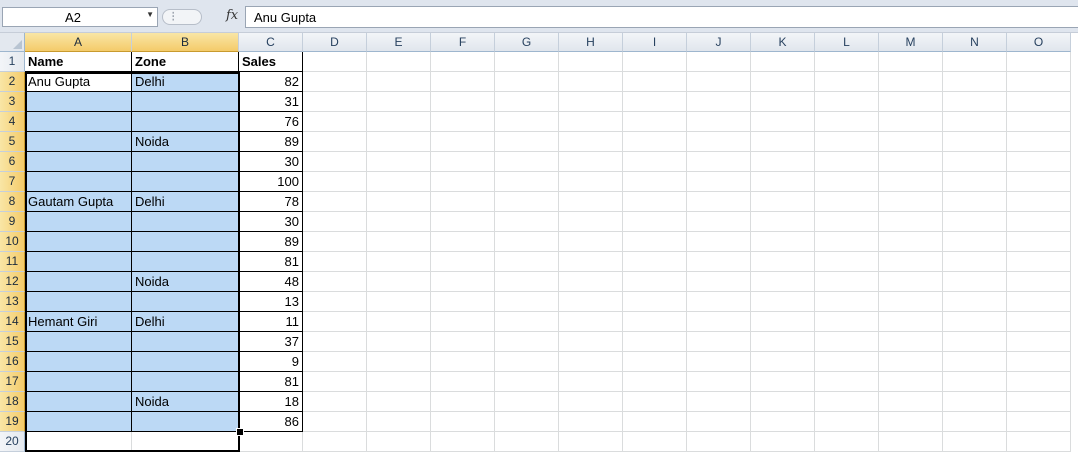  What do you see at coordinates (12, 222) in the screenshot?
I see `row-header-9: 9` at bounding box center [12, 222].